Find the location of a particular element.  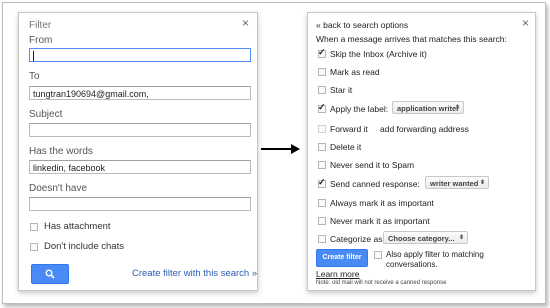

label-dropdown: application writer ⬍ is located at coordinates (428, 107).